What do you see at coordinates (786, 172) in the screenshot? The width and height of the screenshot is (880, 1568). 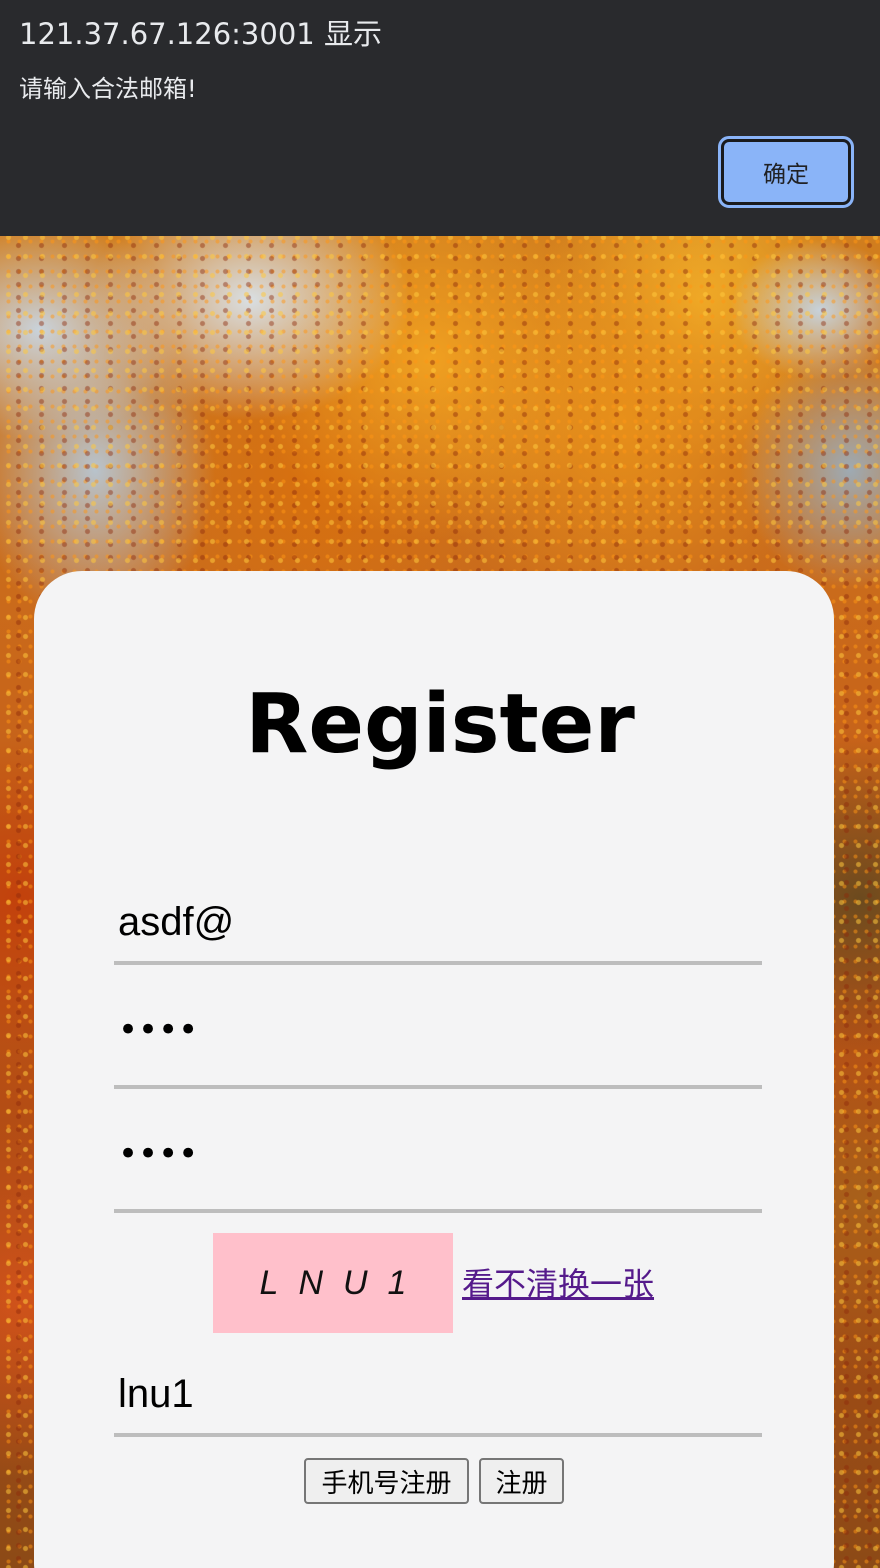 I see `alert-ok-button: 确定` at bounding box center [786, 172].